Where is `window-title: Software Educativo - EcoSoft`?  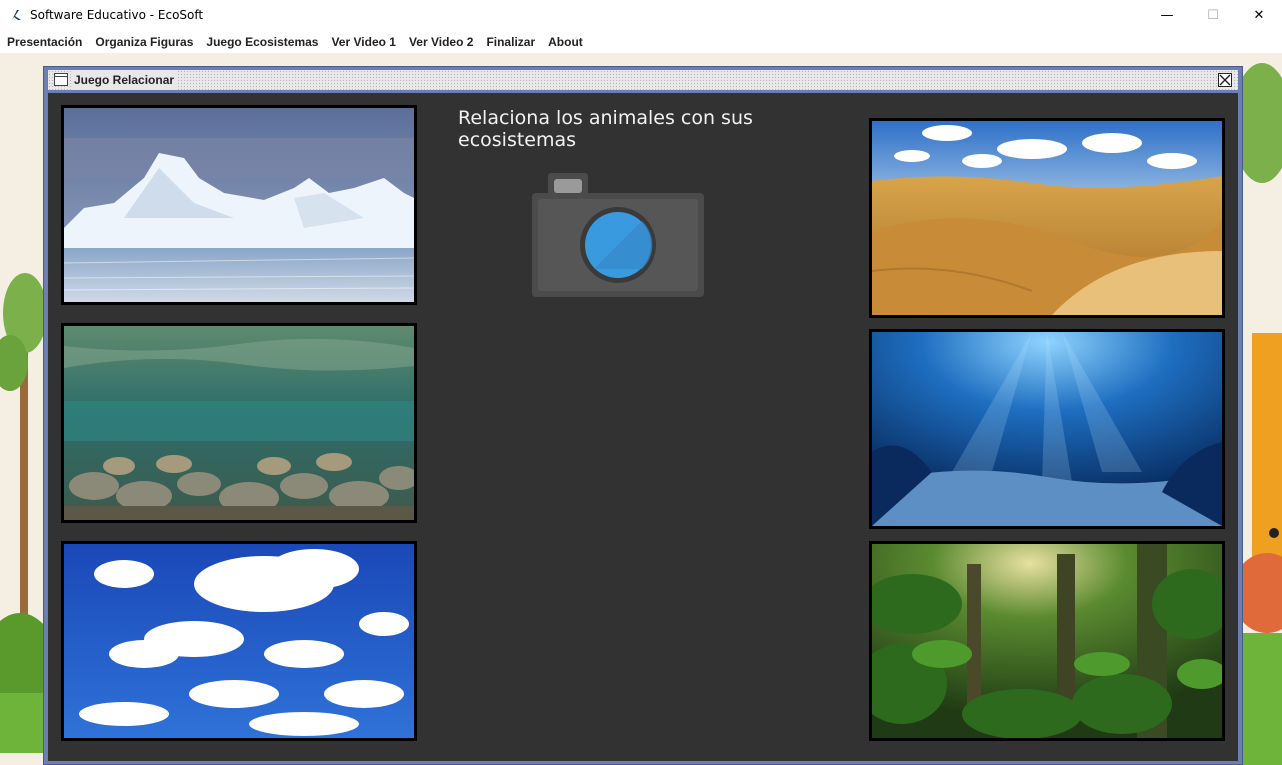
window-title: Software Educativo - EcoSoft is located at coordinates (117, 15).